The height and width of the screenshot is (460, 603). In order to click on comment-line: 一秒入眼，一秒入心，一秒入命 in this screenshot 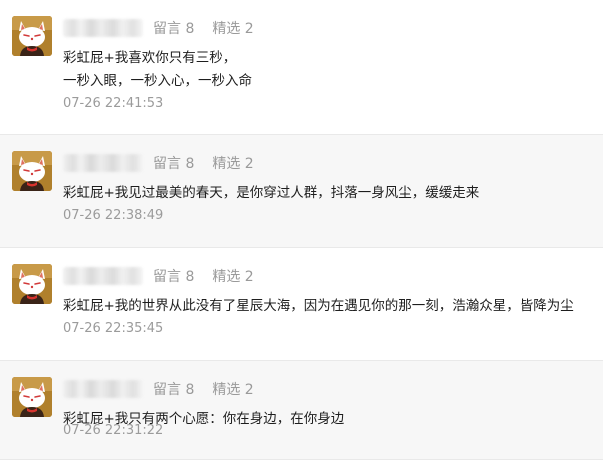, I will do `click(157, 81)`.